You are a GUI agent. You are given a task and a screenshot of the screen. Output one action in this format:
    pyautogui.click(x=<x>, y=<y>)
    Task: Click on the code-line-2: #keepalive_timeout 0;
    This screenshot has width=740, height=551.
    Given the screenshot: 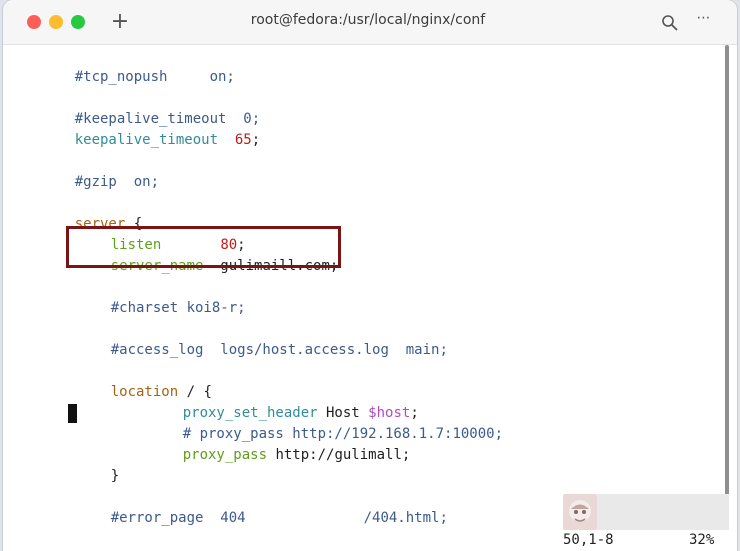 What is the action you would take?
    pyautogui.click(x=150, y=107)
    